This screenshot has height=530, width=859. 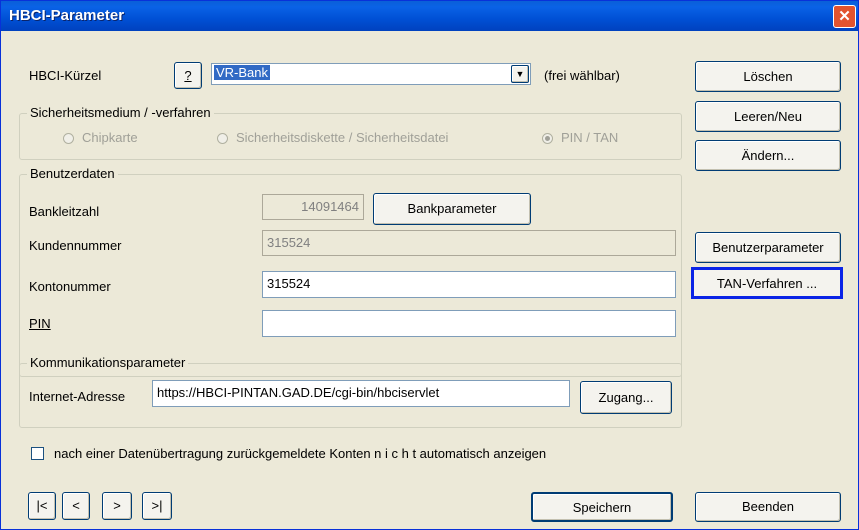 What do you see at coordinates (768, 116) in the screenshot?
I see `clear-new-button: Leeren/Neu` at bounding box center [768, 116].